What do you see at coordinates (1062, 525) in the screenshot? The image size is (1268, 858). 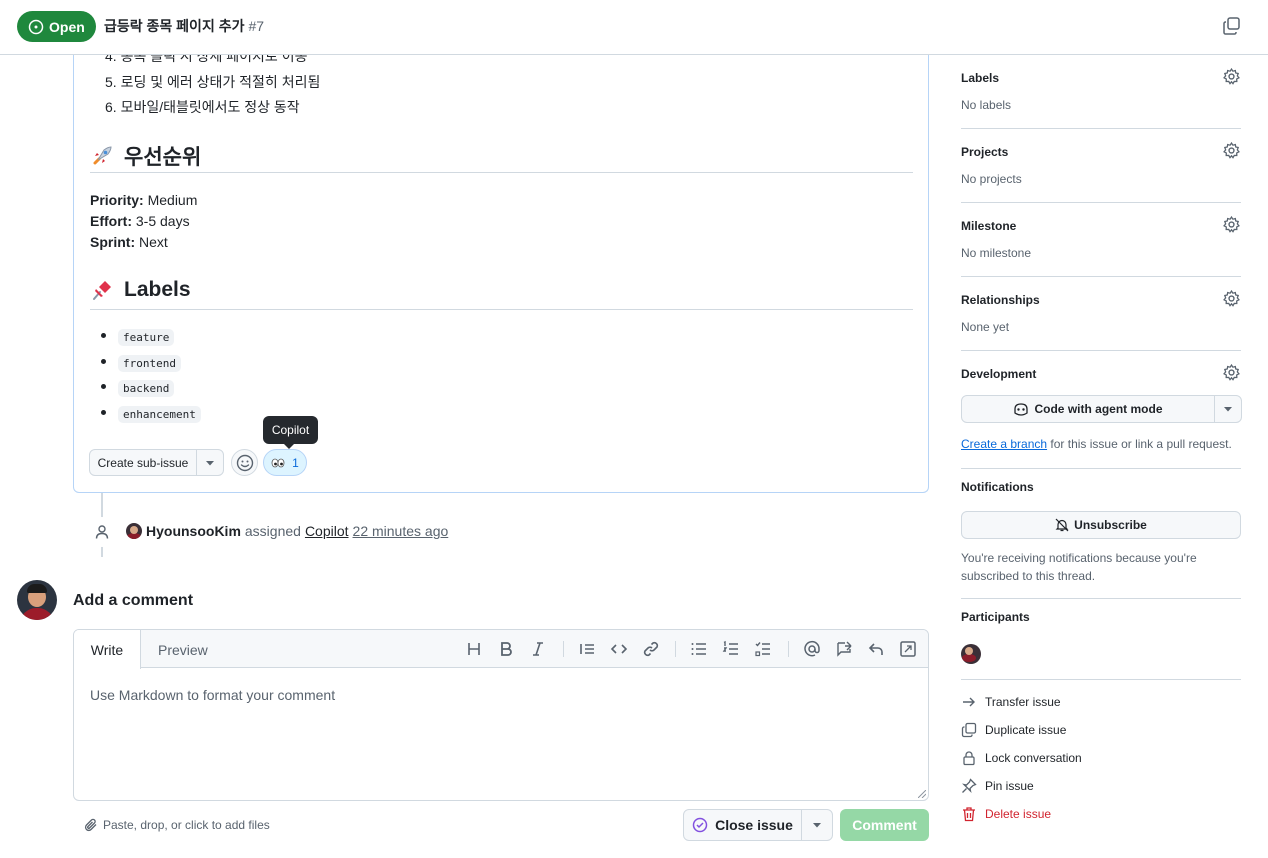 I see `bell-slash-icon` at bounding box center [1062, 525].